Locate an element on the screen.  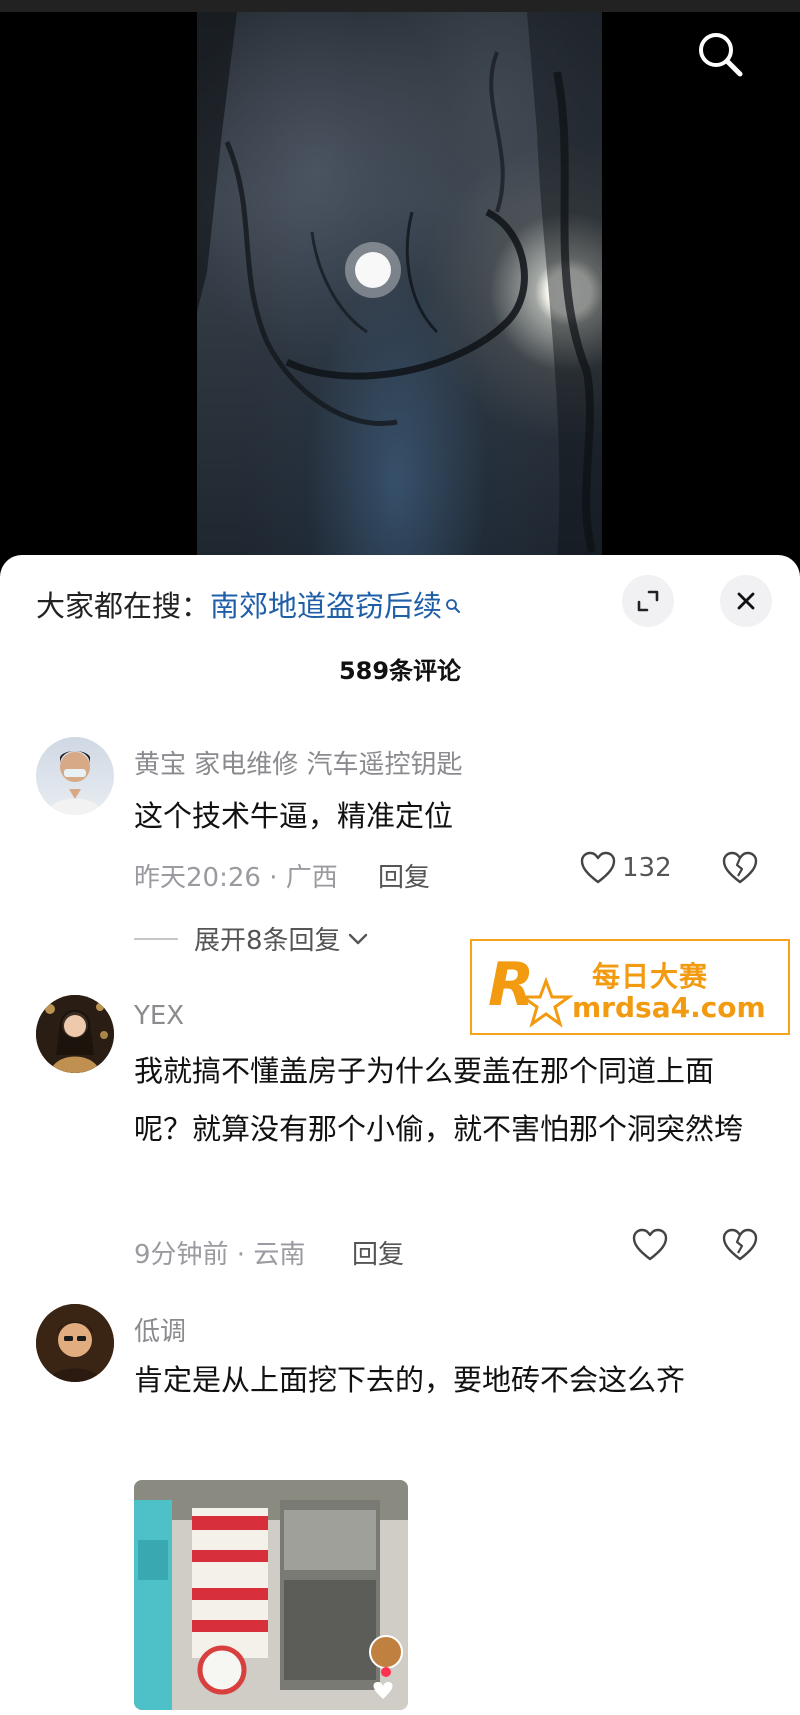
comment-username: YEX is located at coordinates (159, 1016).